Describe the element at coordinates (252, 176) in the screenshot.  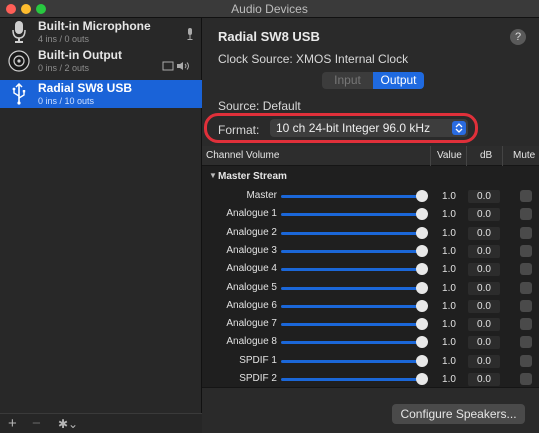
I see `group-label: Master Stream` at that location.